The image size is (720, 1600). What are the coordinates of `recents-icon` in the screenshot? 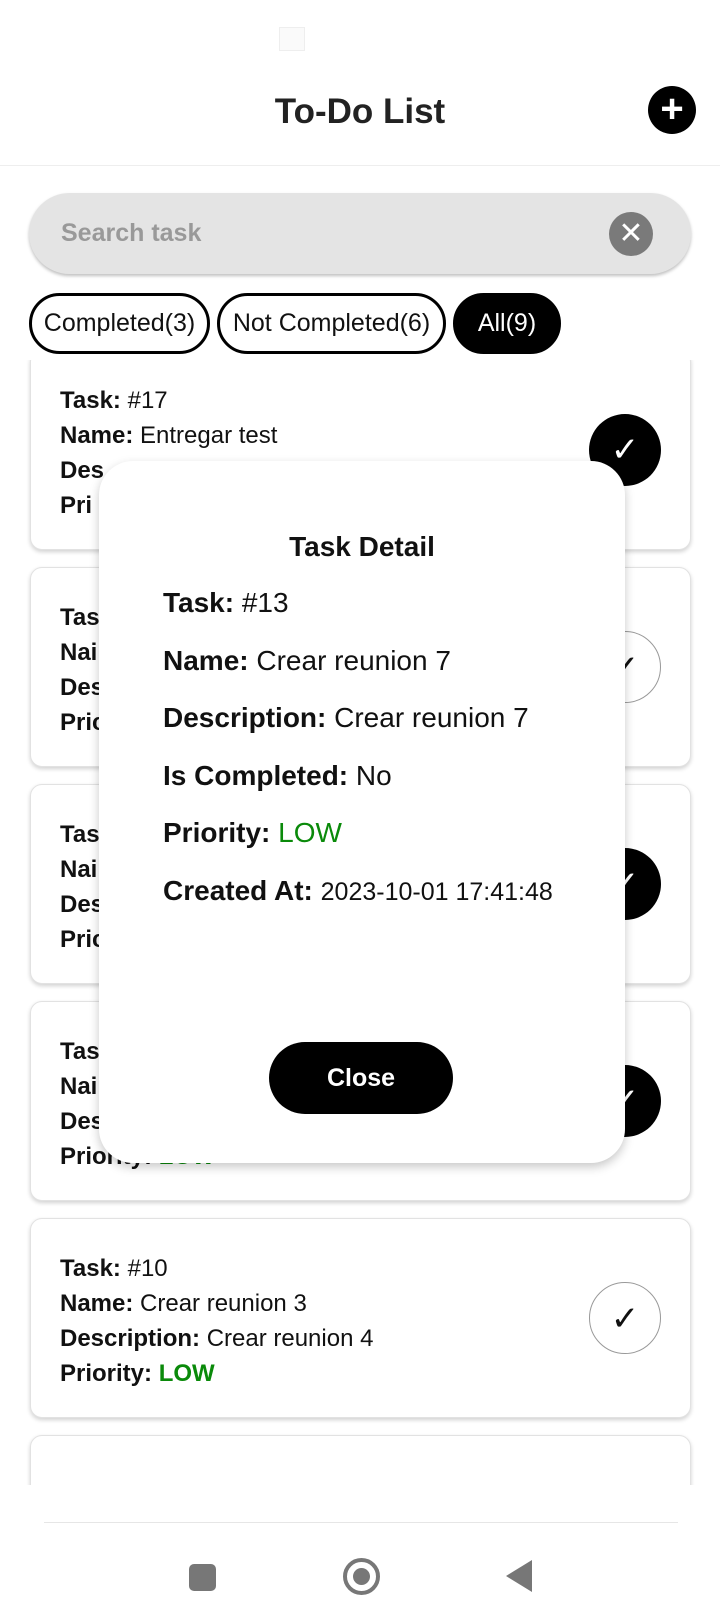 It's located at (202, 1577).